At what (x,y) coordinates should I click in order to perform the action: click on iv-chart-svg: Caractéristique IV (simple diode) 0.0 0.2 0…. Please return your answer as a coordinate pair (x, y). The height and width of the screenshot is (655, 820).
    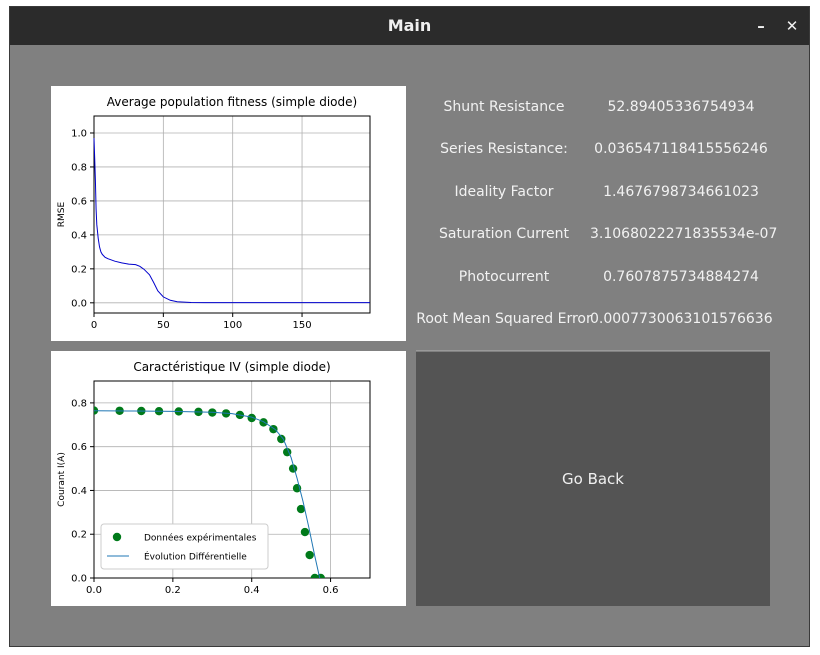
    Looking at the image, I should click on (214, 478).